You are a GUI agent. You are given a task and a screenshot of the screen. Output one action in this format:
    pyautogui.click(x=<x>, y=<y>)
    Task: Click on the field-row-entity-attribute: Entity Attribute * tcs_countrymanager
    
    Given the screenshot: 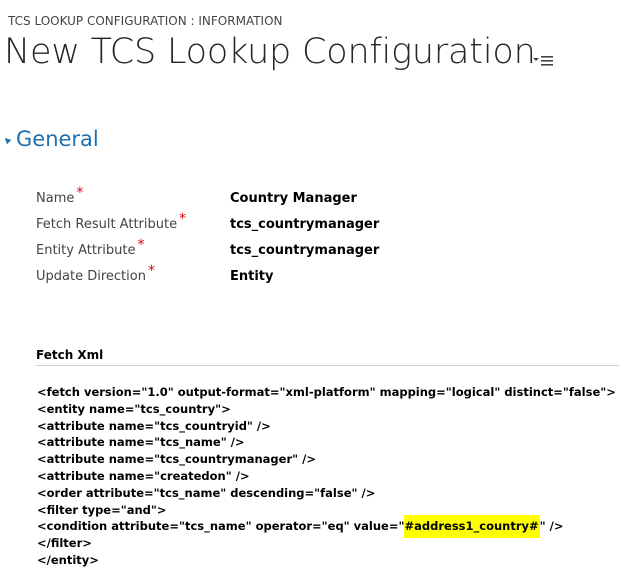 What is the action you would take?
    pyautogui.click(x=207, y=249)
    